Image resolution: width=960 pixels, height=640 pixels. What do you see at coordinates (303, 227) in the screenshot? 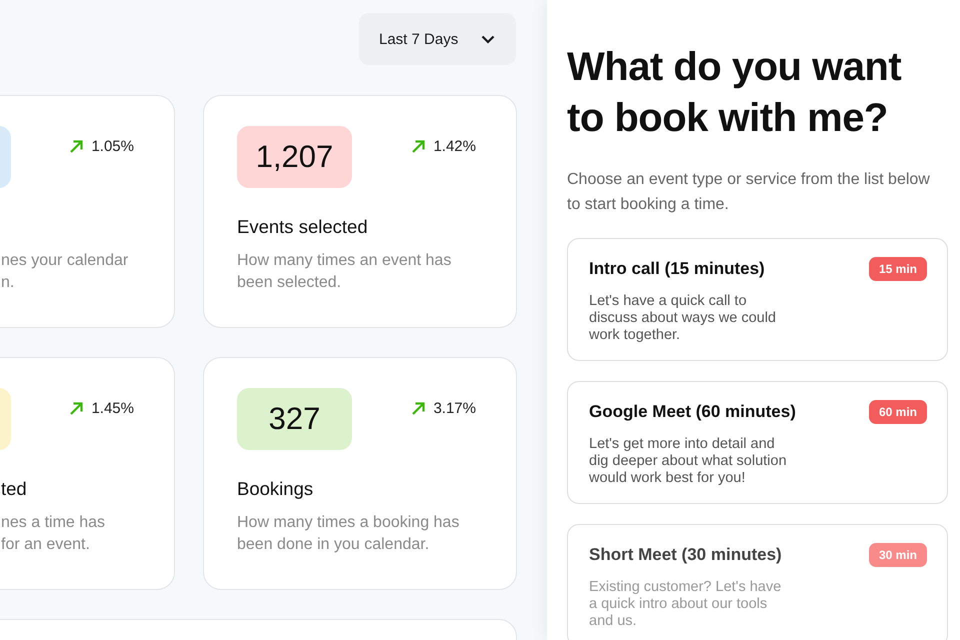
I see `stat-title: Events selected` at bounding box center [303, 227].